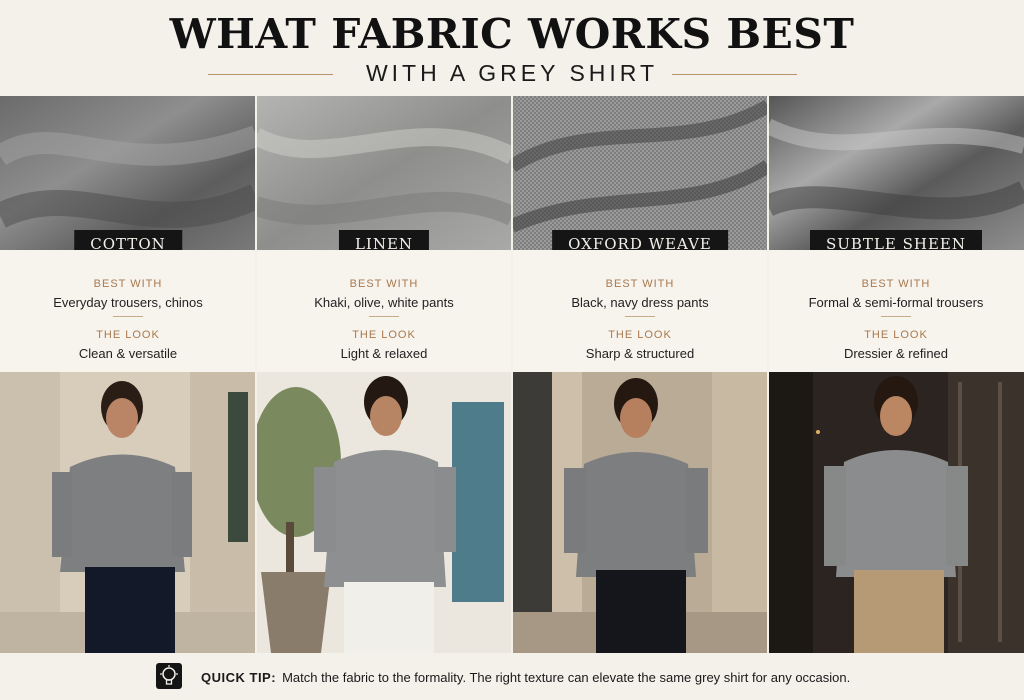  I want to click on linen-outfit-photo, so click(384, 512).